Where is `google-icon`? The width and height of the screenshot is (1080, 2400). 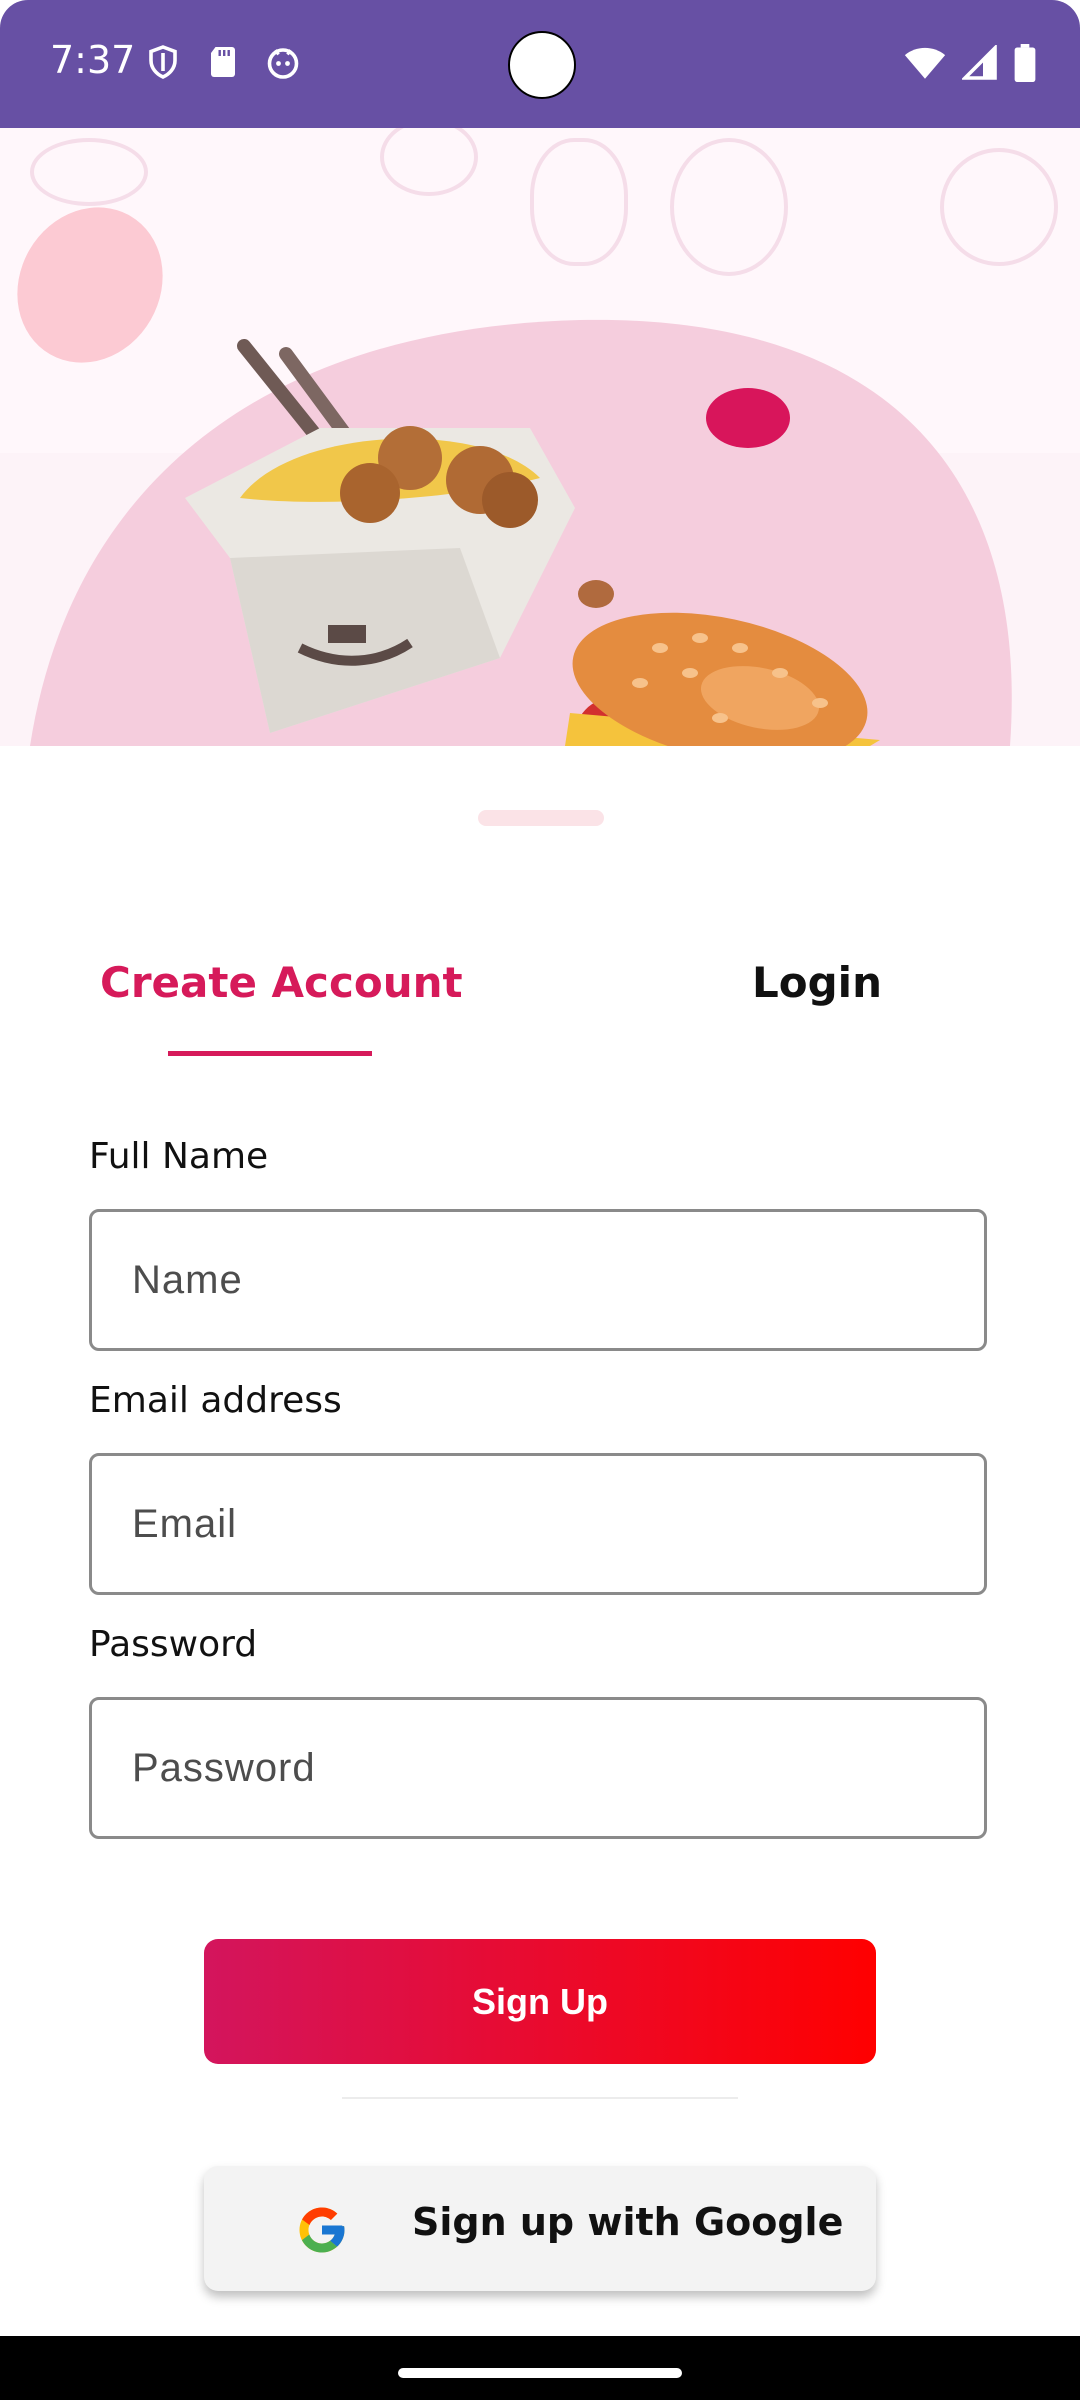
google-icon is located at coordinates (322, 2230).